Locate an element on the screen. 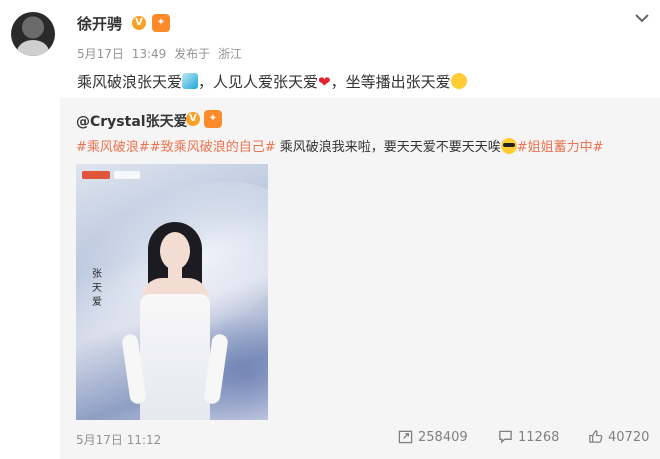  post-location: 浙江 is located at coordinates (230, 54).